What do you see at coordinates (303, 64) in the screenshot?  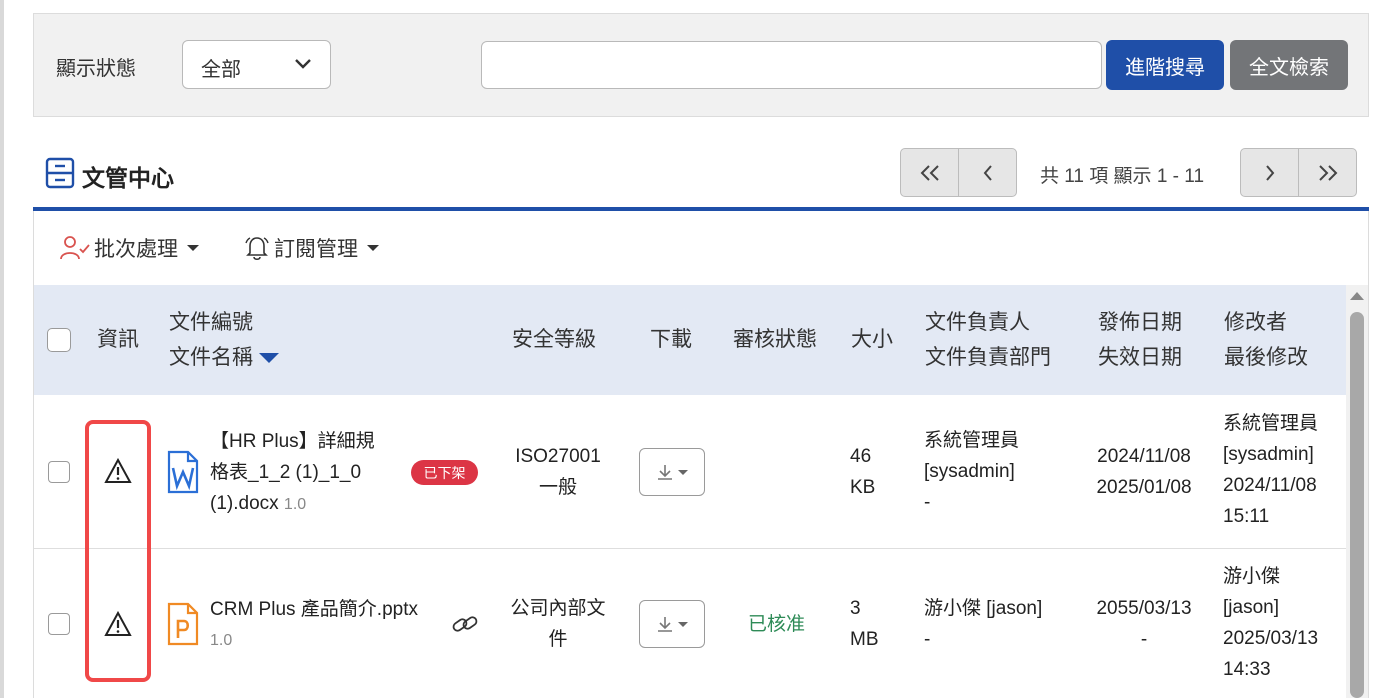 I see `chevron-down-icon` at bounding box center [303, 64].